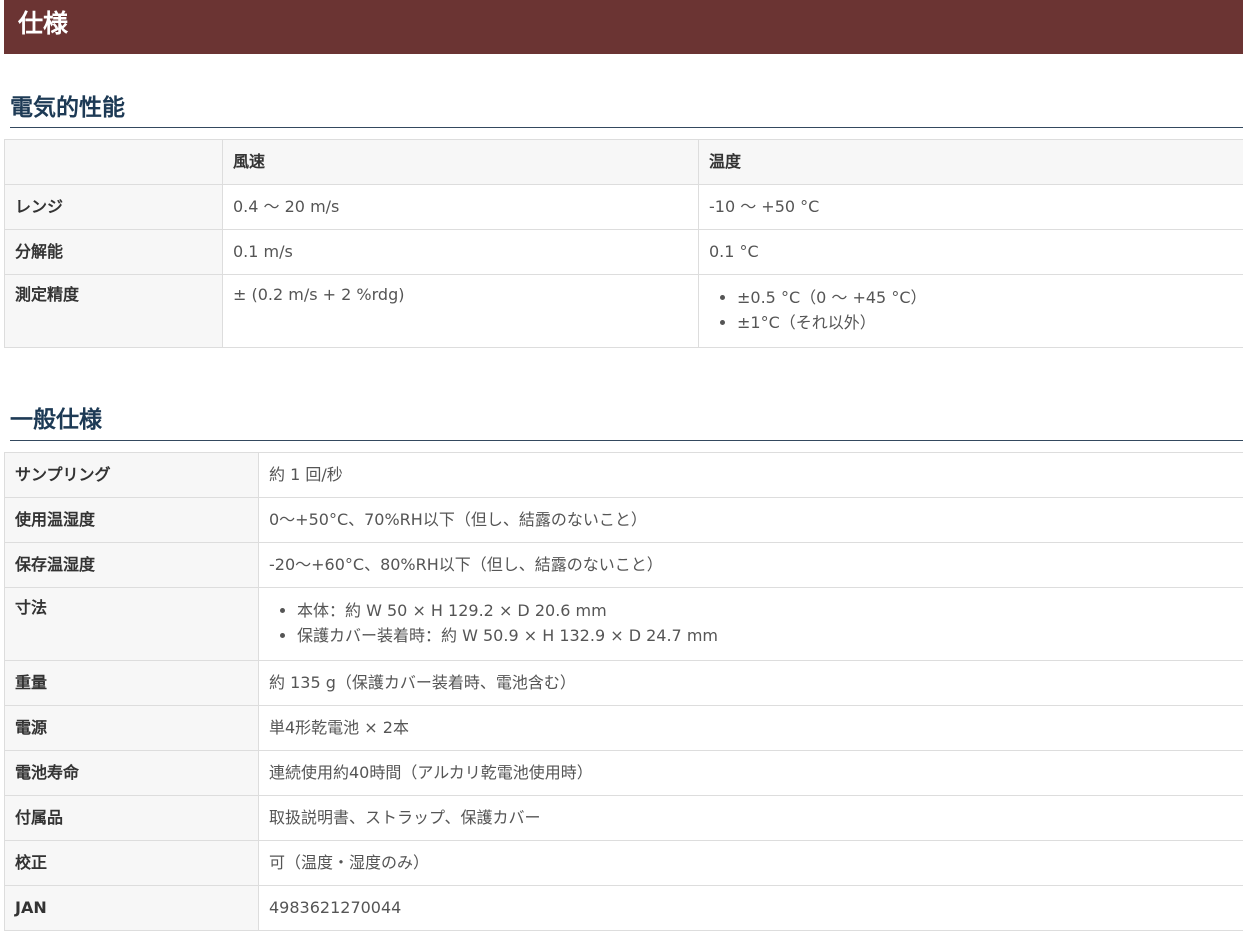  Describe the element at coordinates (750, 683) in the screenshot. I see `row-value: 約 135 g（保護カバー装着時、電池含む）` at that location.